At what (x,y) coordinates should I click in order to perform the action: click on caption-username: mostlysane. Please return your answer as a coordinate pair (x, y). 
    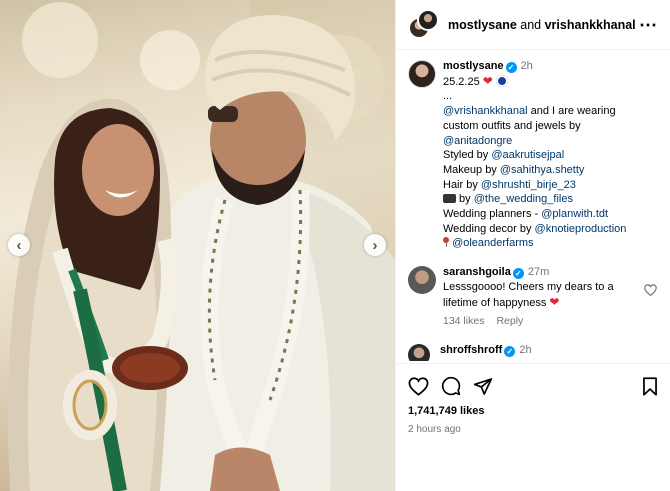
    Looking at the image, I should click on (473, 66).